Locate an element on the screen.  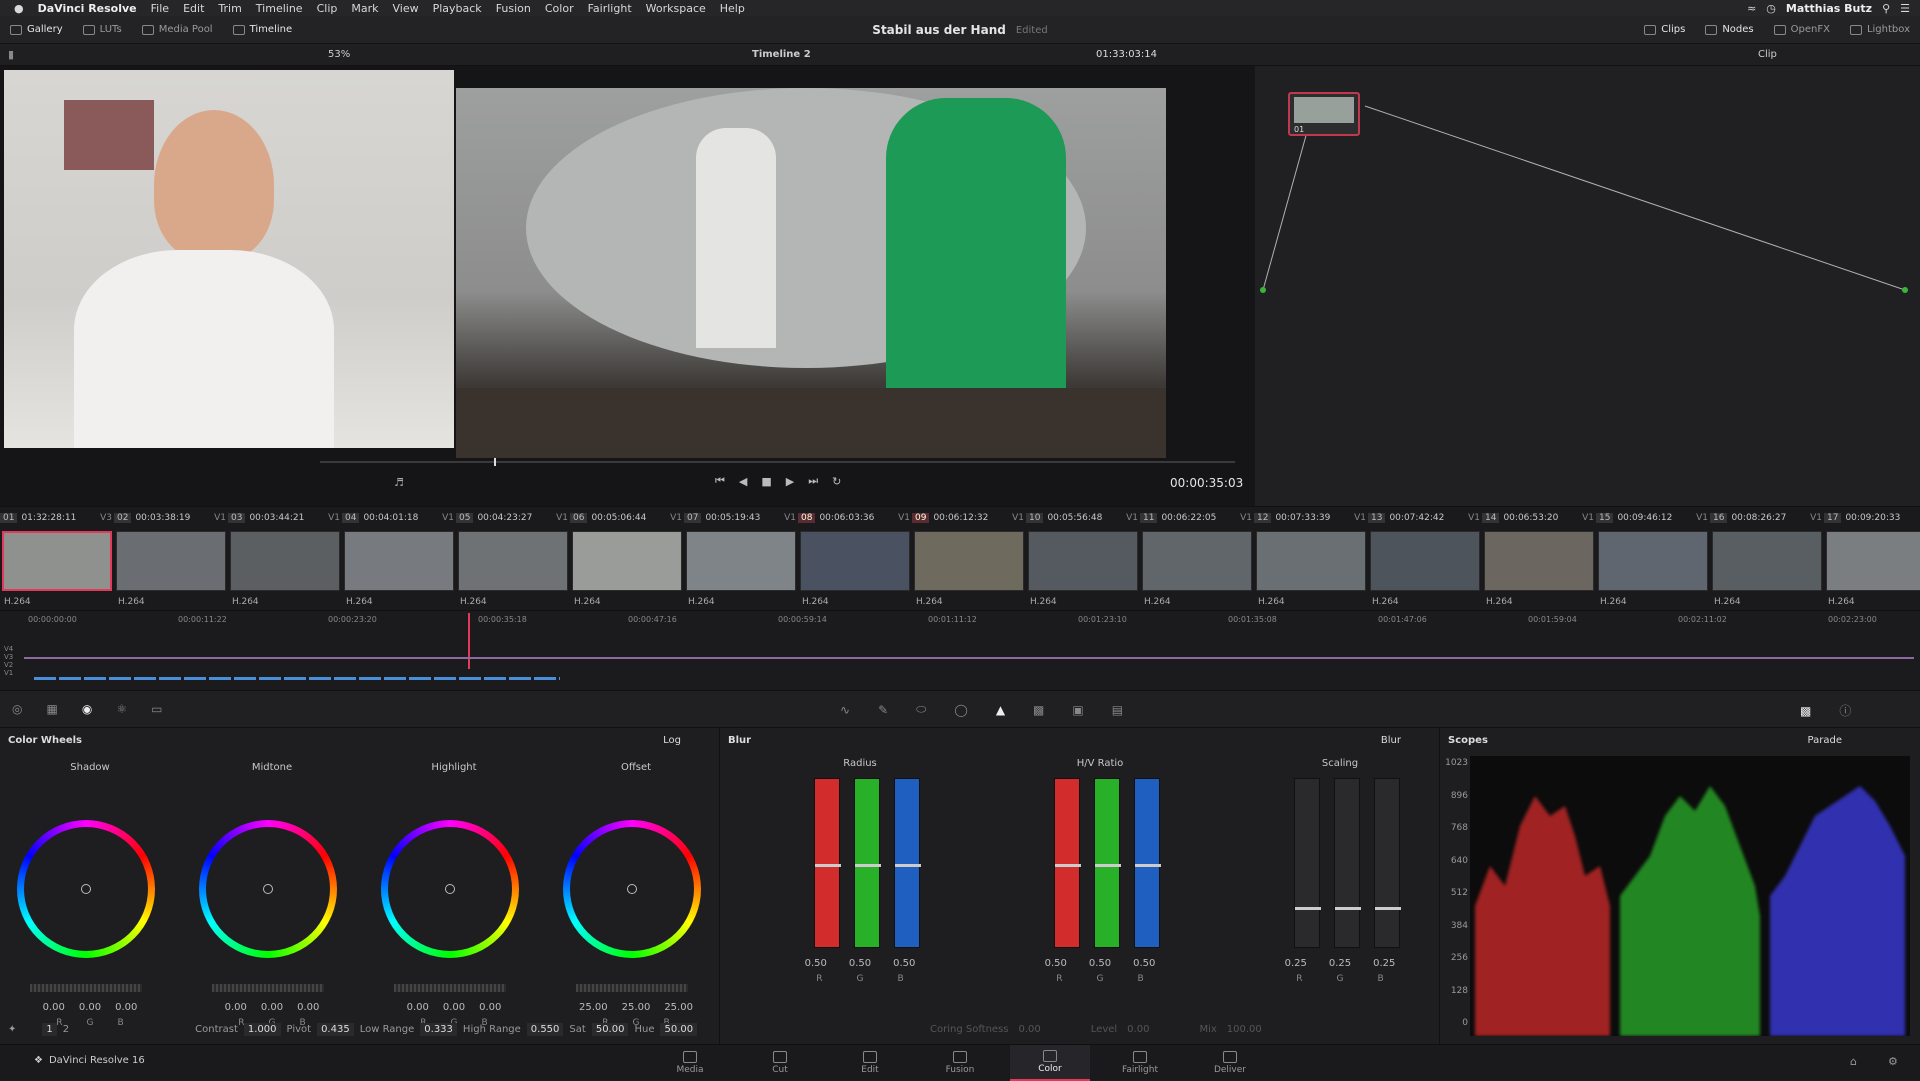
media-pool-button: Media Pool is located at coordinates (177, 30).